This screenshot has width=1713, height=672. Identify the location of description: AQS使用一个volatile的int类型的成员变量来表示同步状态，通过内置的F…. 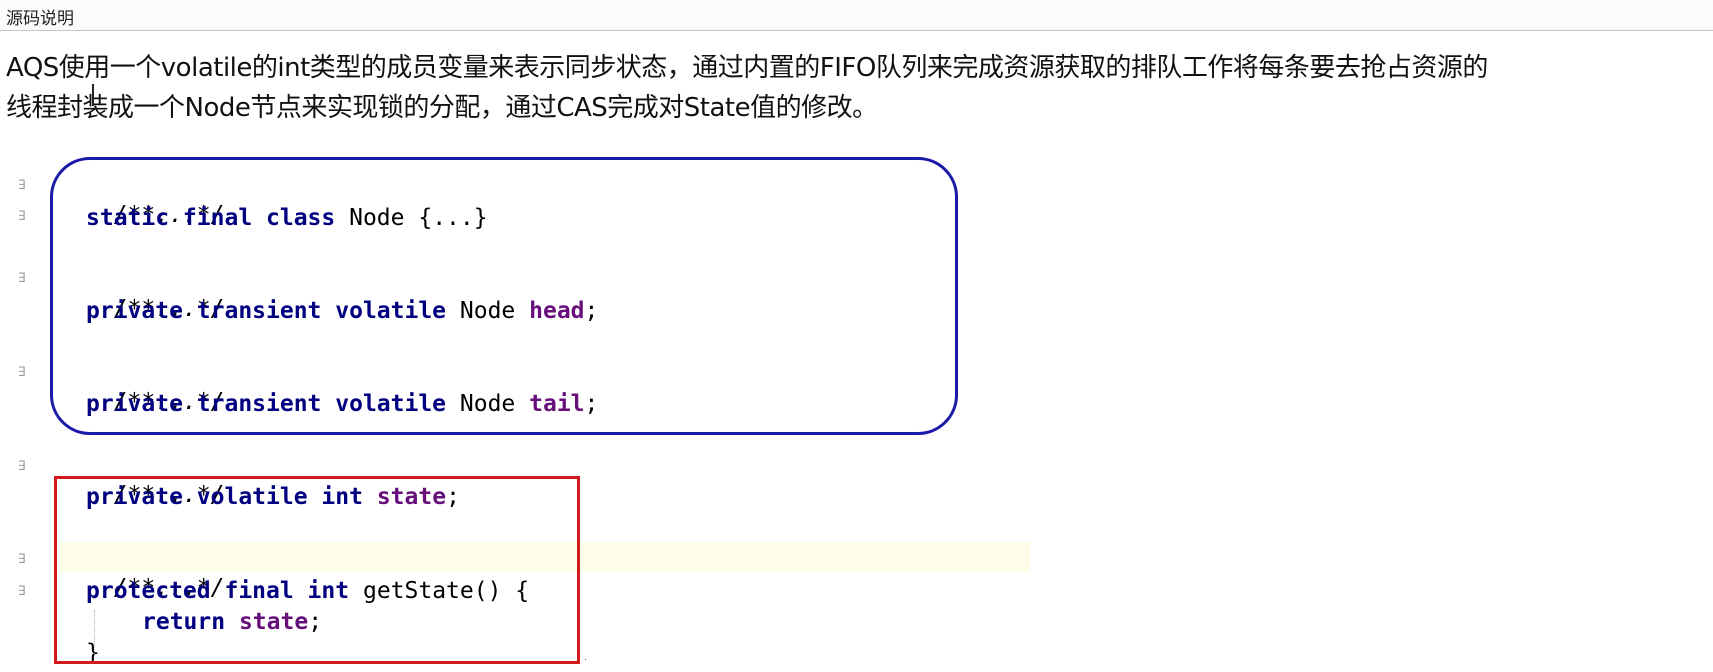
(856, 88).